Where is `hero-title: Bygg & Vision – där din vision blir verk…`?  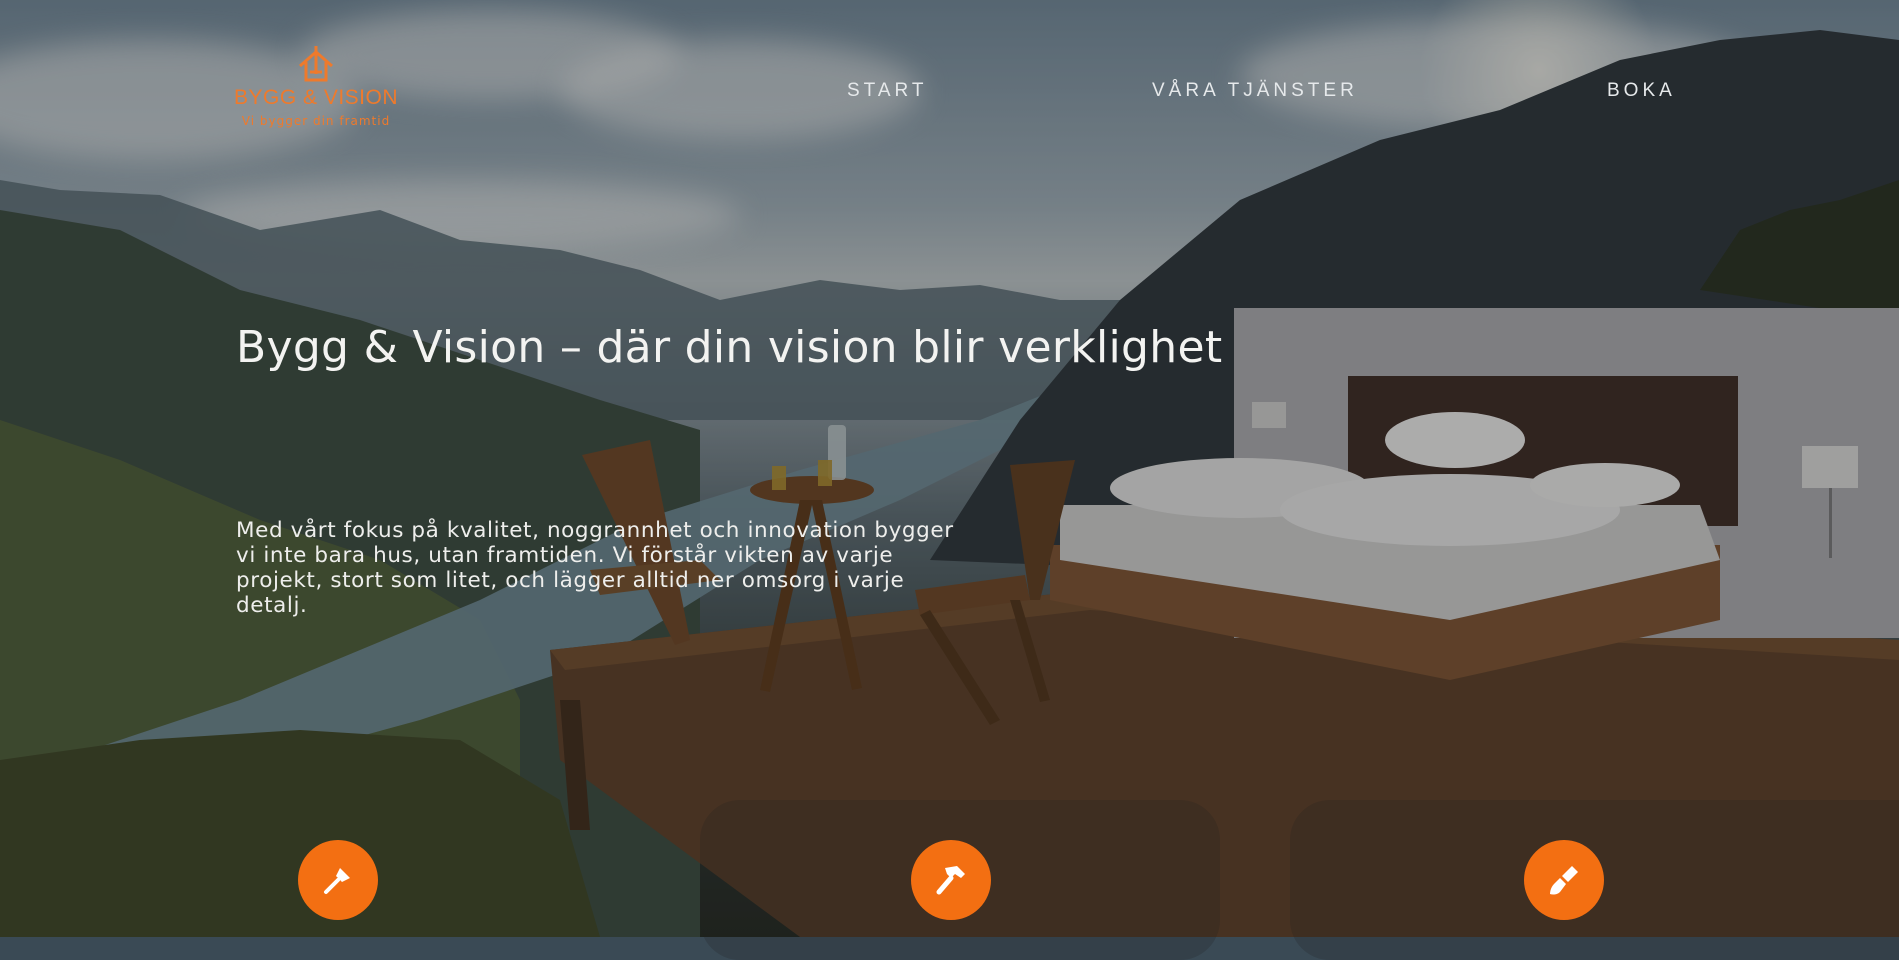 hero-title: Bygg & Vision – där din vision blir verk… is located at coordinates (729, 347).